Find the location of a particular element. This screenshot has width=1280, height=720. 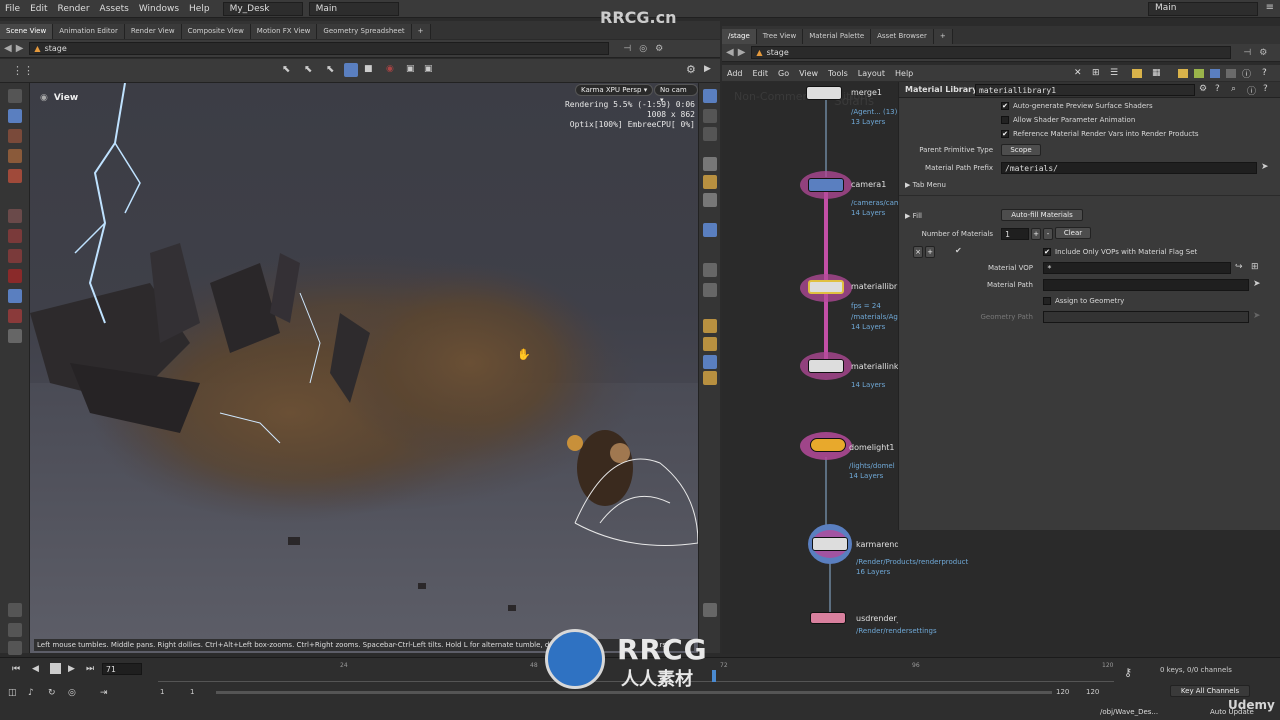

pin-icon: ⊣ is located at coordinates (627, 49).